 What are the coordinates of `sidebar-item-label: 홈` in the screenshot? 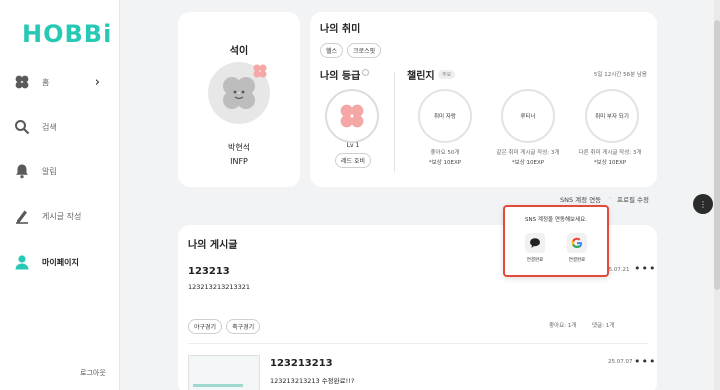 It's located at (46, 82).